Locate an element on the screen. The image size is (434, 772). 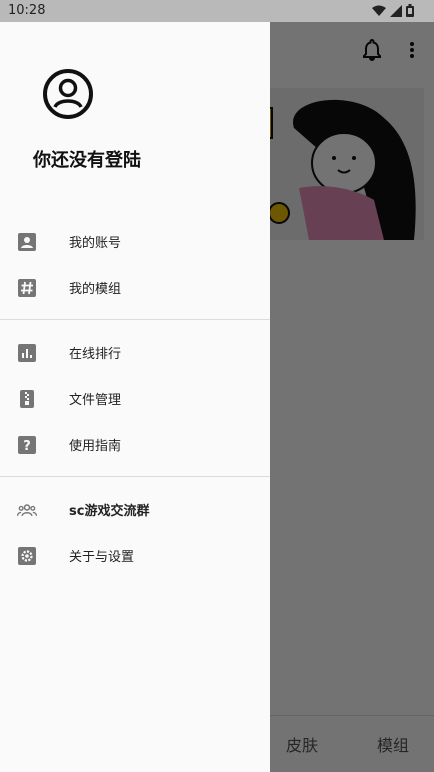
group-icon is located at coordinates (27, 510).